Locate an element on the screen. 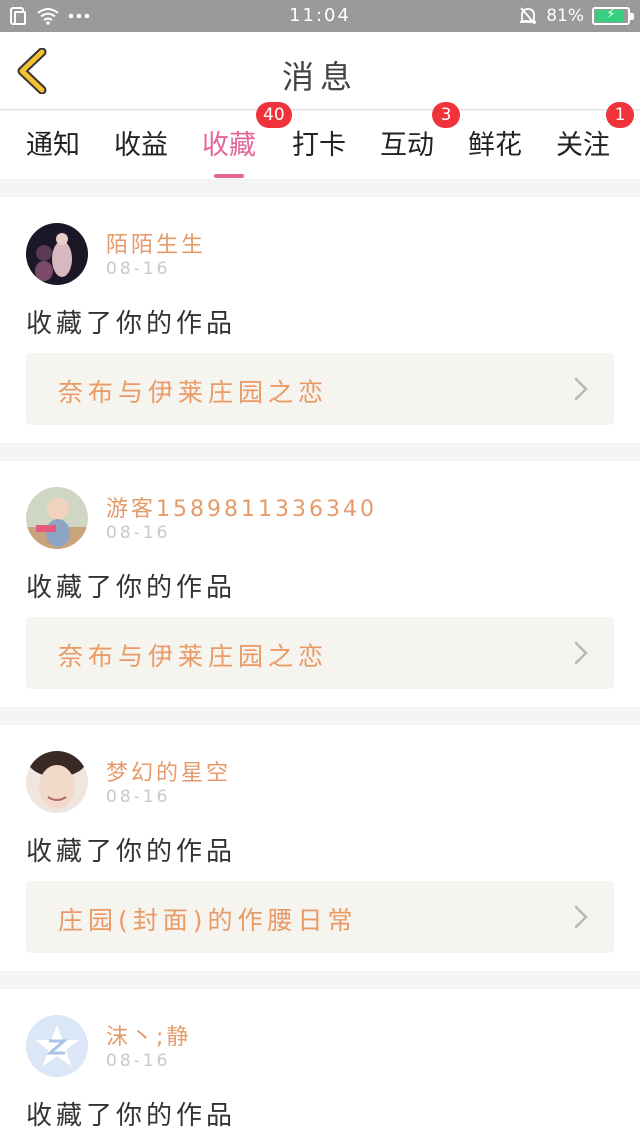 The image size is (640, 1138). tab-interaction: 互动 is located at coordinates (407, 142).